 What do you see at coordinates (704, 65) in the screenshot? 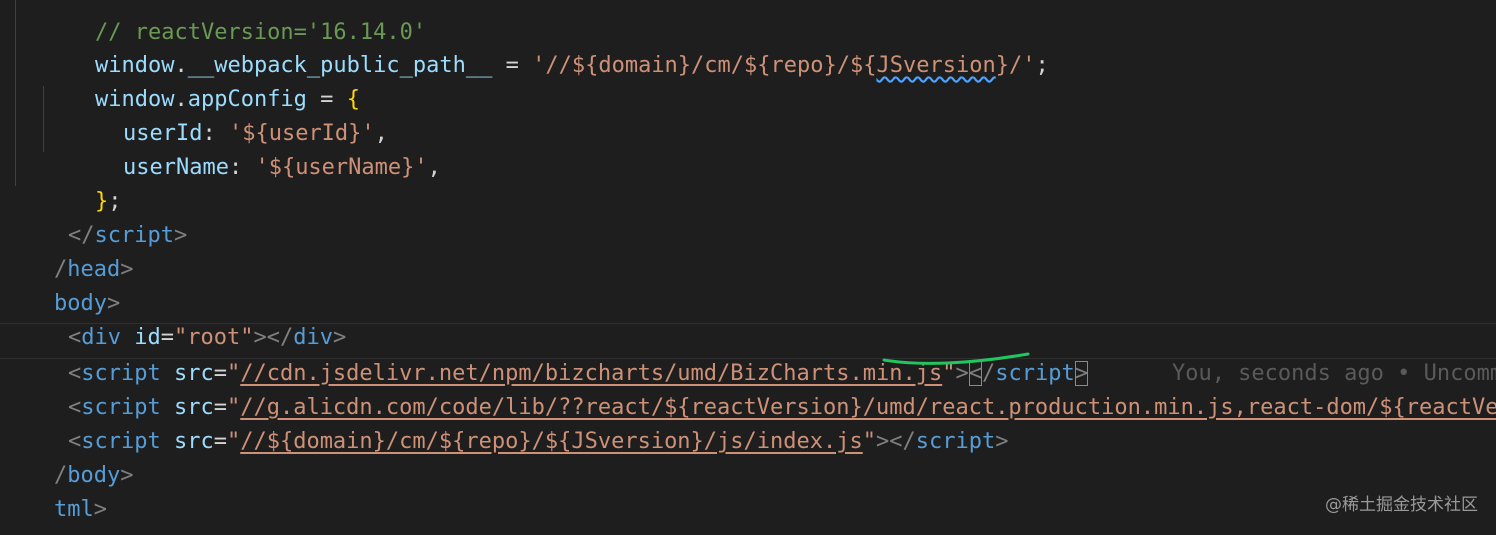
I see `string-literal: '//${domain}/cm/${repo}/${` at bounding box center [704, 65].